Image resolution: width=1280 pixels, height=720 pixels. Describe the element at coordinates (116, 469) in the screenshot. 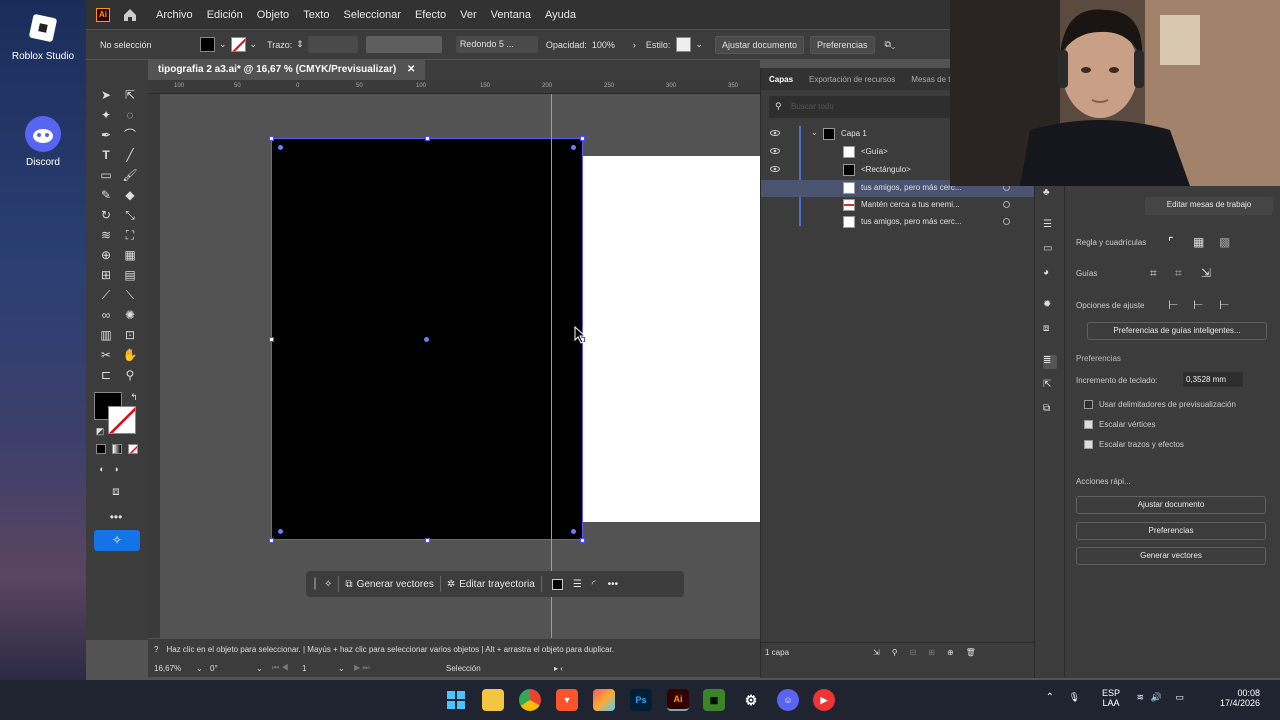

I see `draw-behind-icon: ◑` at that location.